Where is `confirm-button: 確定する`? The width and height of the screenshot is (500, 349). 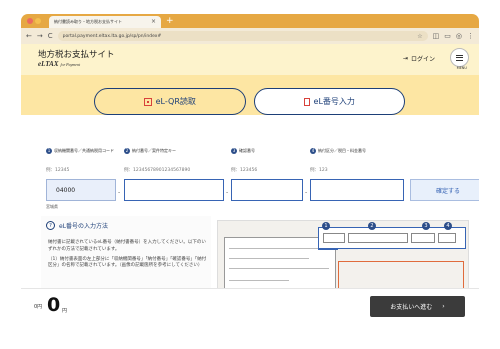
confirm-button: 確定する is located at coordinates (444, 190).